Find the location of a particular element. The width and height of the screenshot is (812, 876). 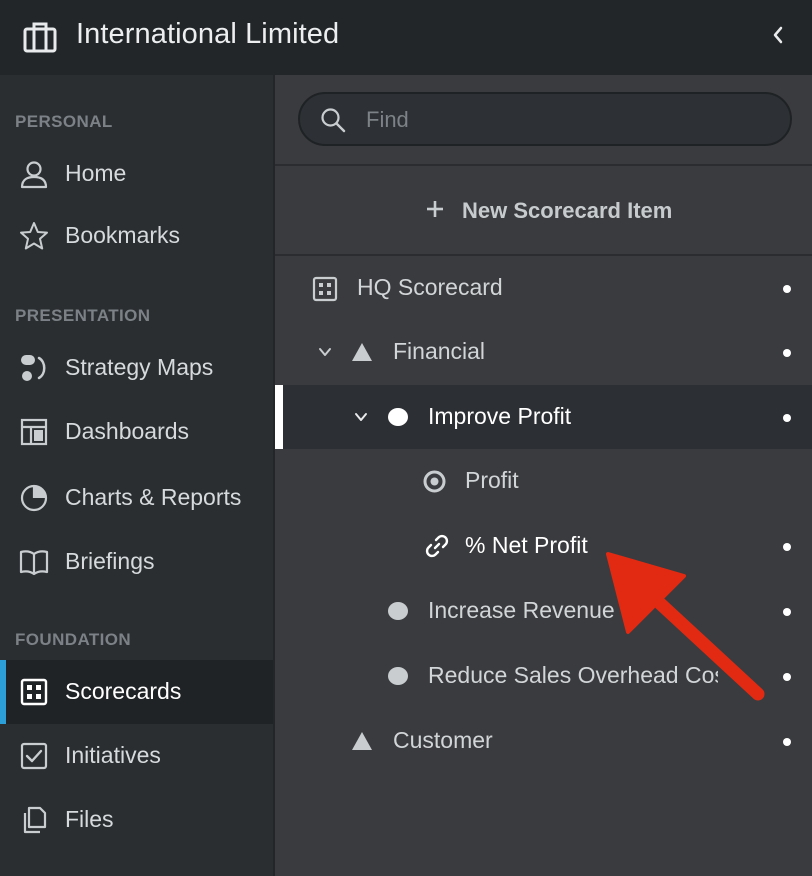

tree-row-label: Financial is located at coordinates (439, 351).